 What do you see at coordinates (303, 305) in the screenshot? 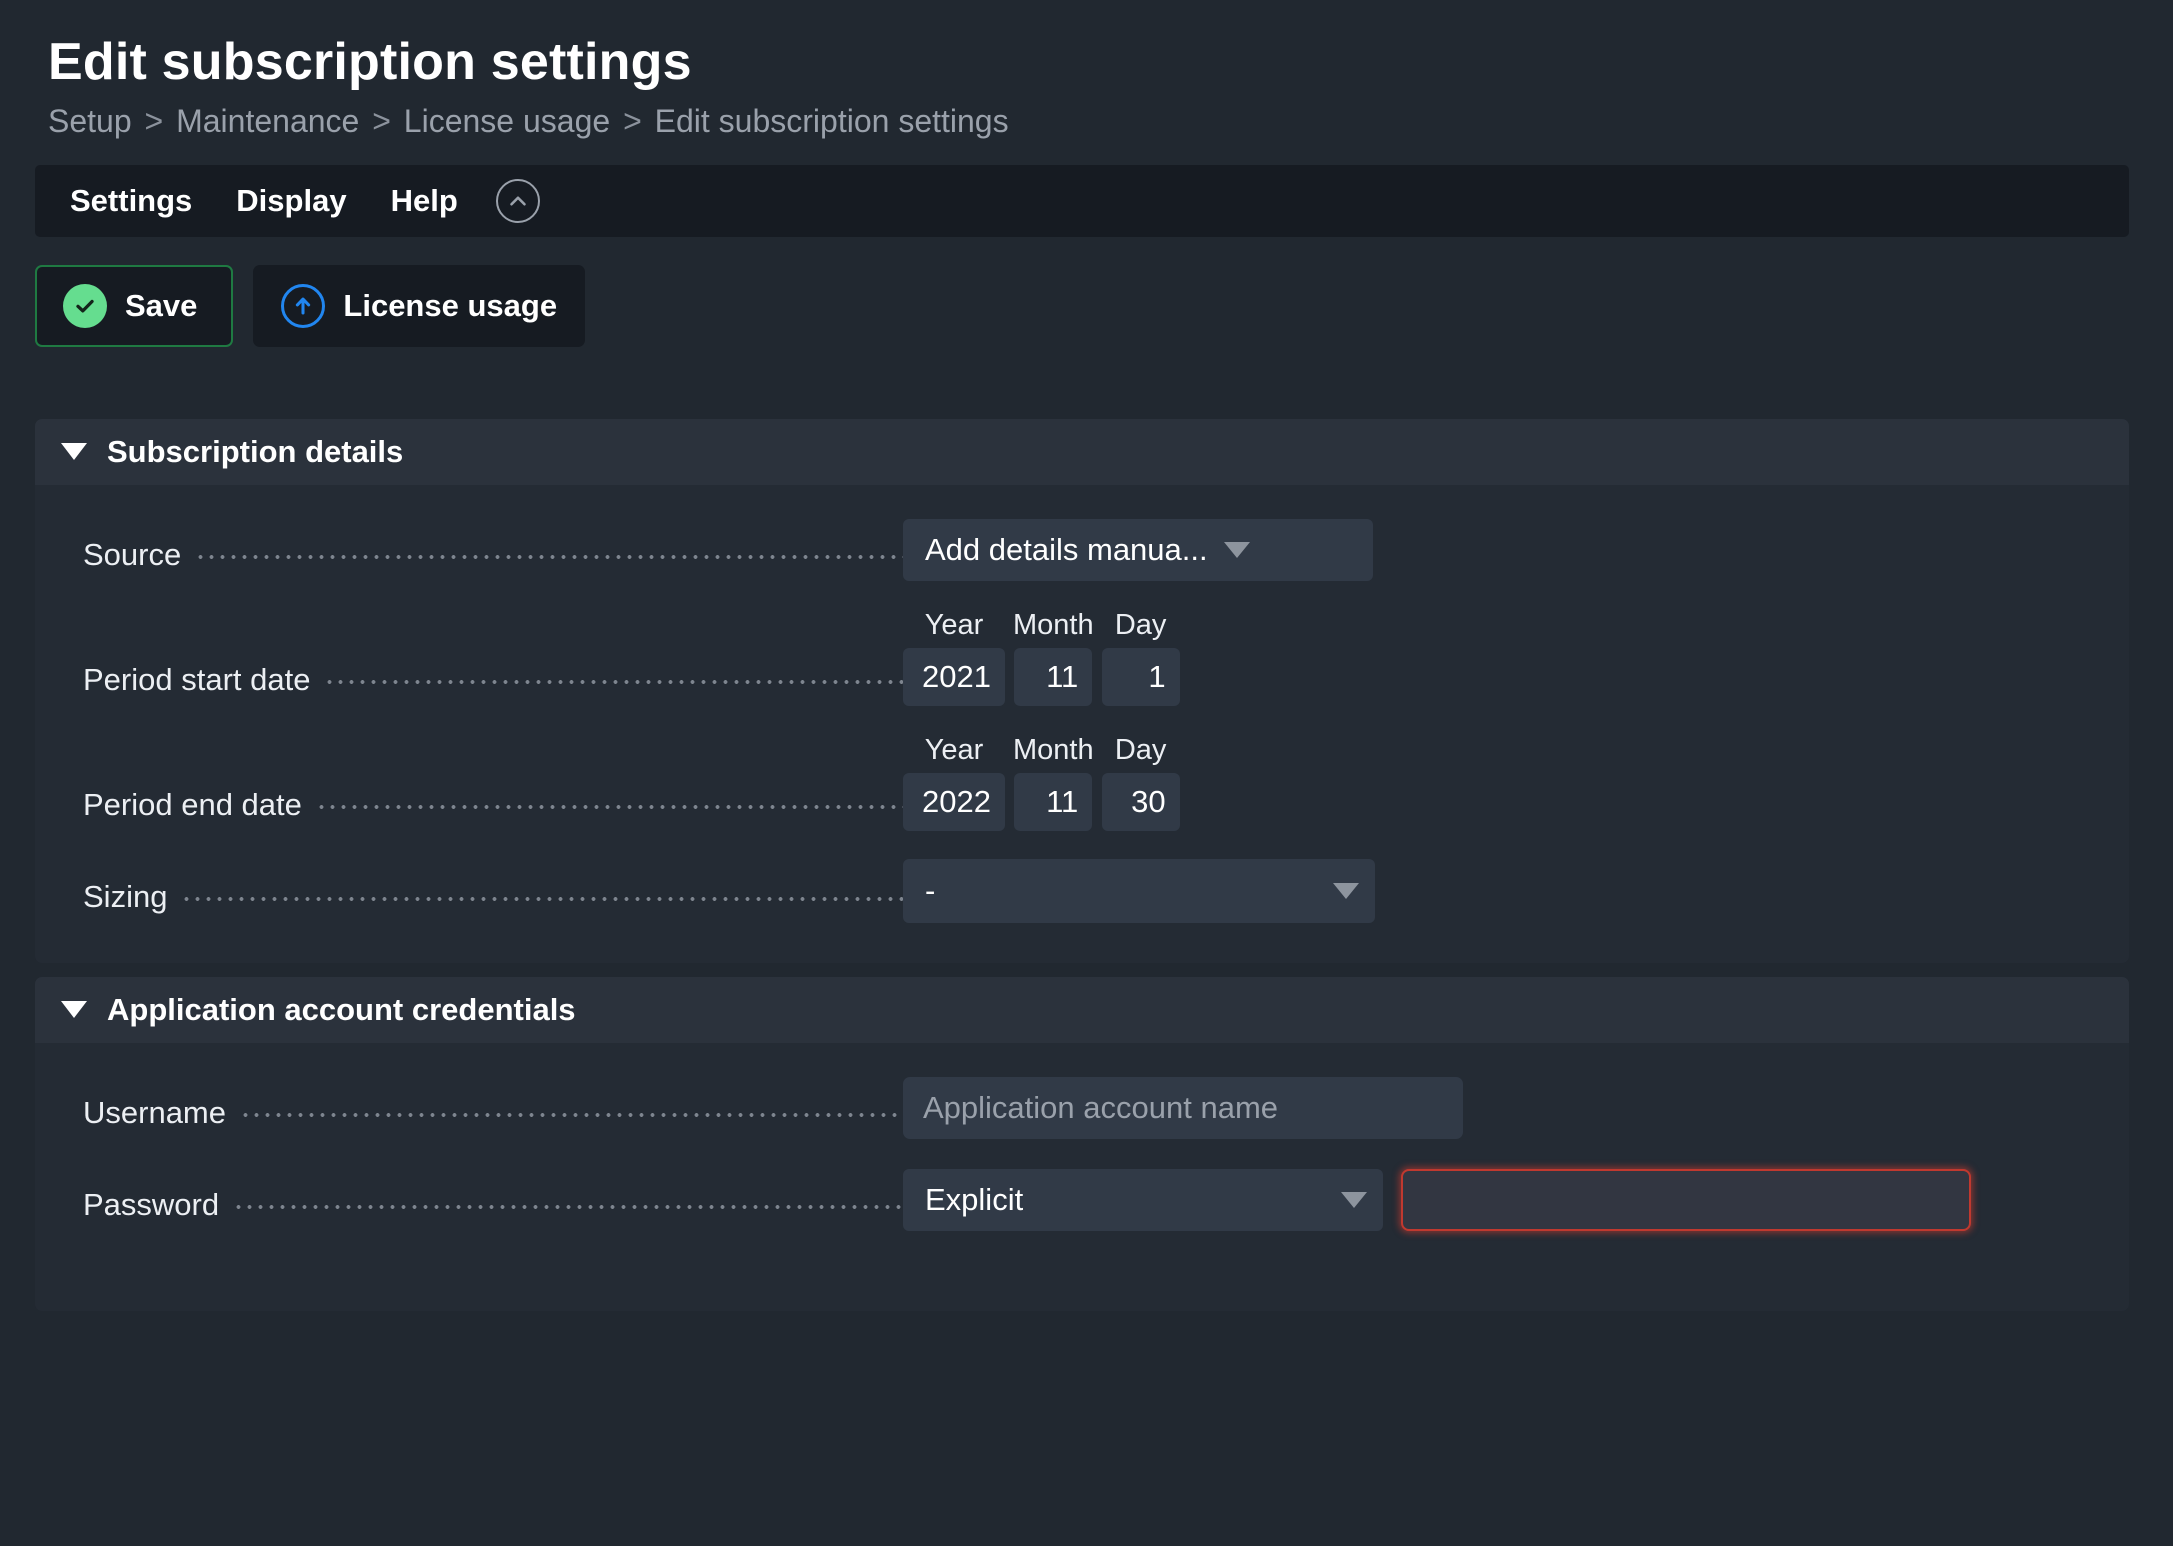
I see `arrow-up-circle-icon` at bounding box center [303, 305].